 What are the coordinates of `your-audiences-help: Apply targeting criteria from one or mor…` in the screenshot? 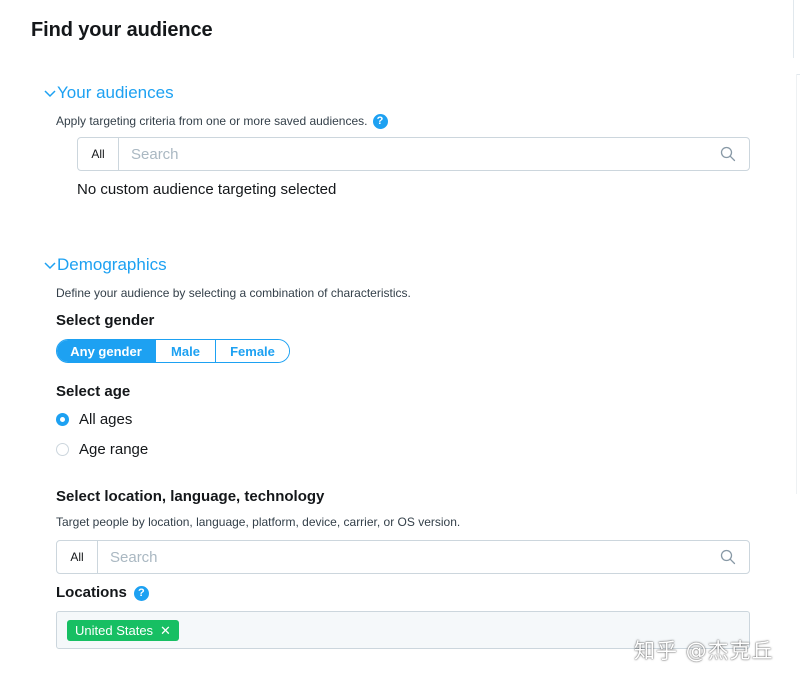 It's located at (222, 122).